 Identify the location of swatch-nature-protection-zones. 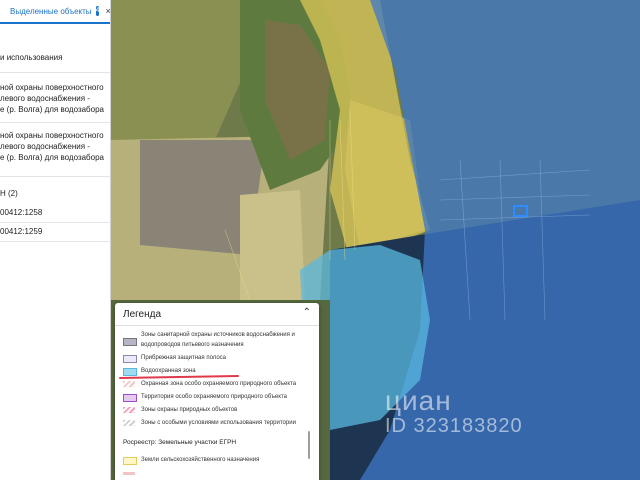
(129, 410).